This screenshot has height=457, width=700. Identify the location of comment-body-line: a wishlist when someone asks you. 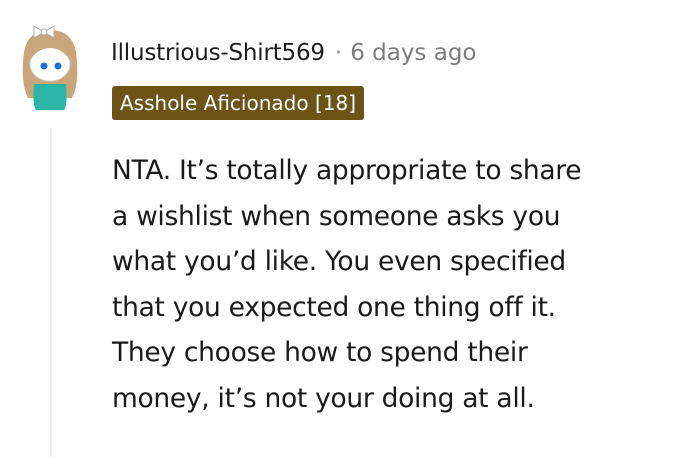
(336, 216).